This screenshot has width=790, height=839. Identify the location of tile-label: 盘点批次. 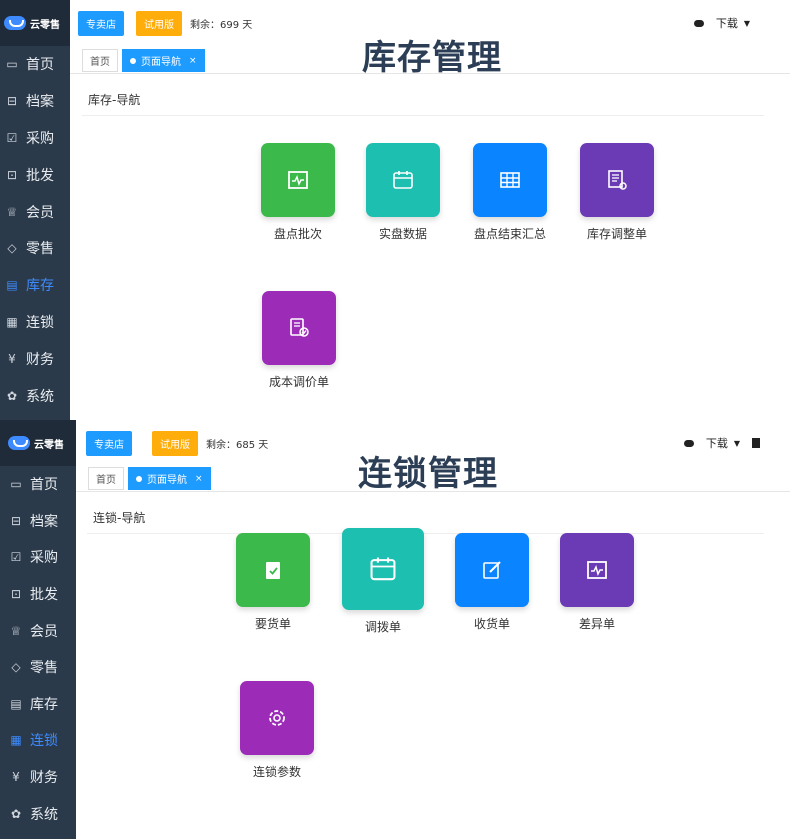
(297, 234).